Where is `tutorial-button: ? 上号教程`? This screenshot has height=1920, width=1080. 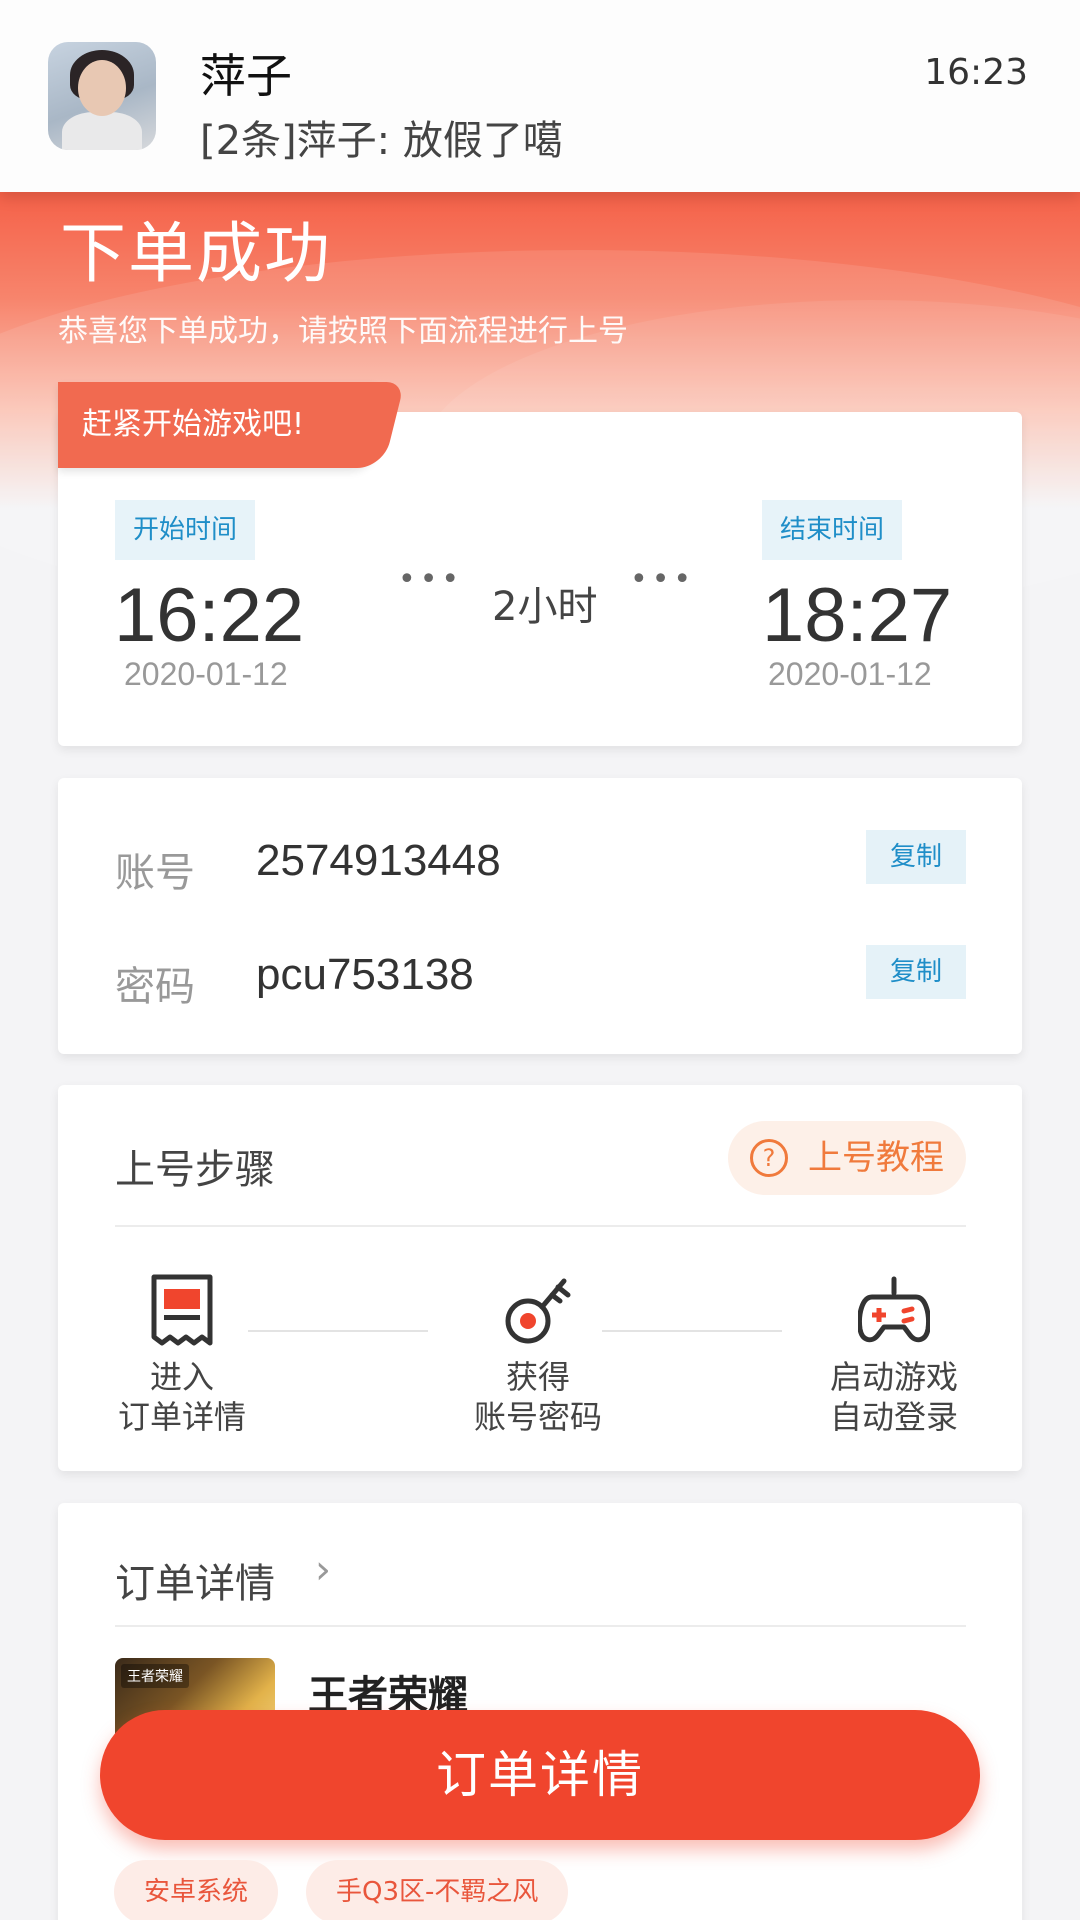 tutorial-button: ? 上号教程 is located at coordinates (847, 1158).